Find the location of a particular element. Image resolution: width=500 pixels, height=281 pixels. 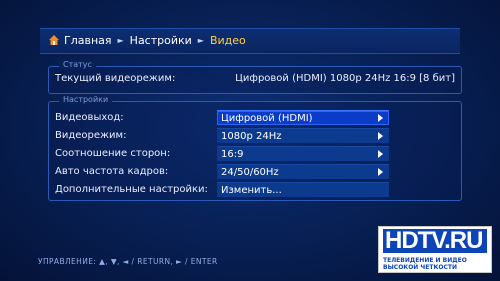

auto-framerate-select: 24/50/60Hz is located at coordinates (303, 171).